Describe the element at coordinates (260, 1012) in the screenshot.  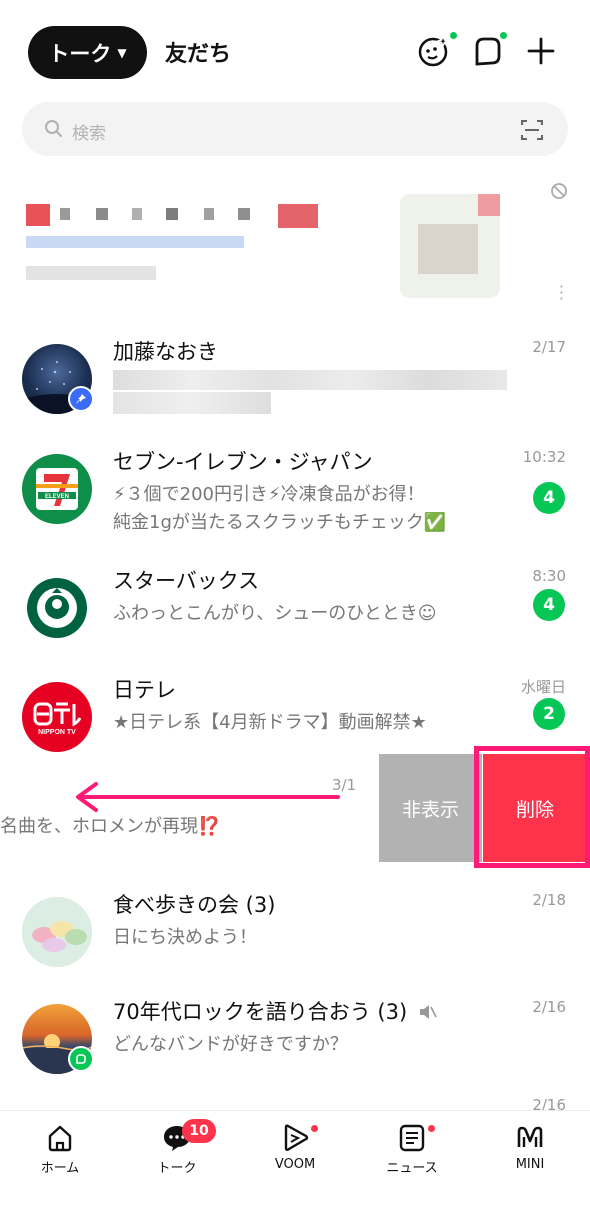
I see `chat-name-text: 70年代ロックを語り合おう (3)` at that location.